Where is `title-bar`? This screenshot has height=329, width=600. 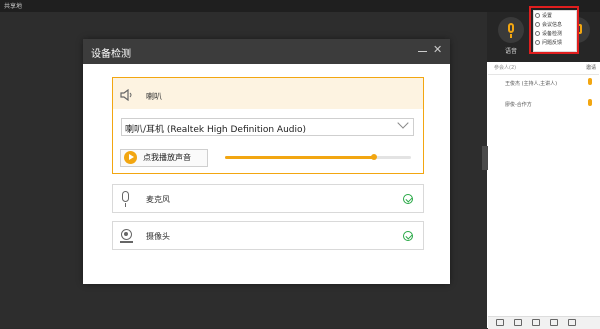
title-bar is located at coordinates (300, 6).